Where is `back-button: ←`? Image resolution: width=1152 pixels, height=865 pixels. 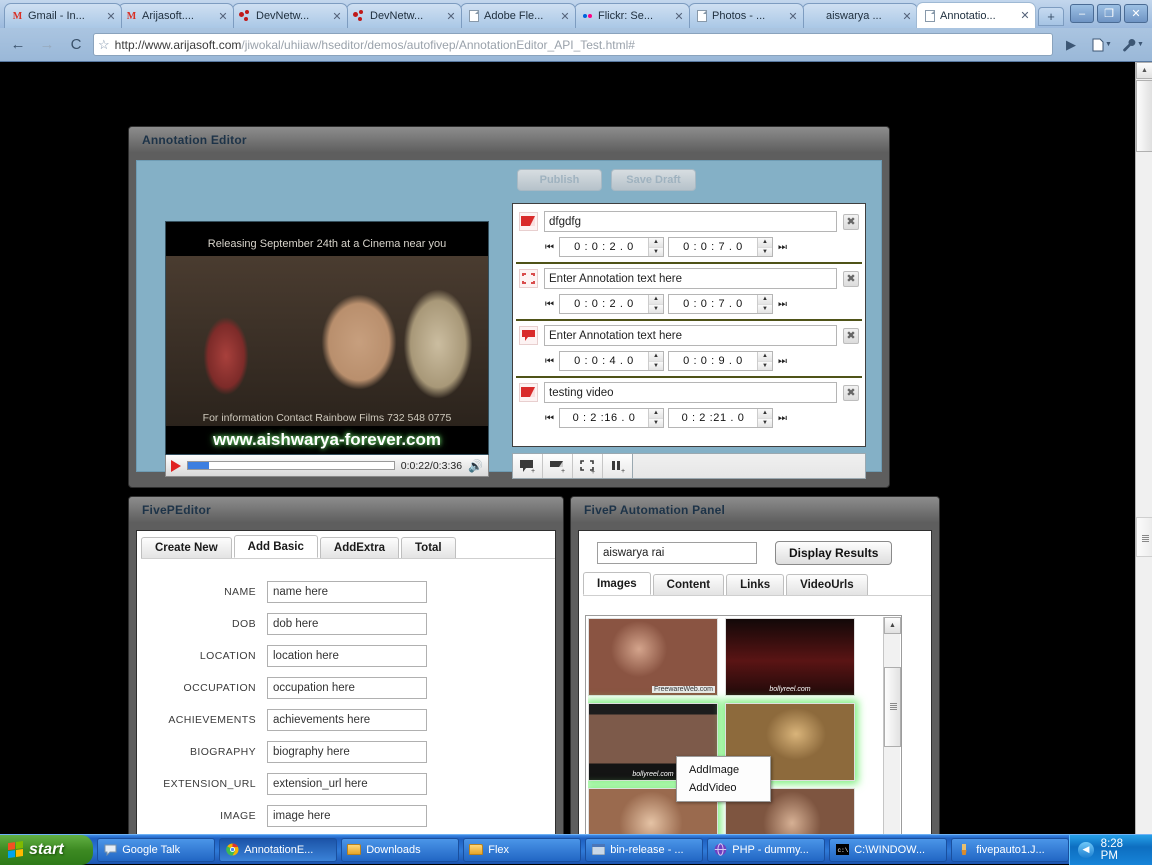 back-button: ← is located at coordinates (18, 45).